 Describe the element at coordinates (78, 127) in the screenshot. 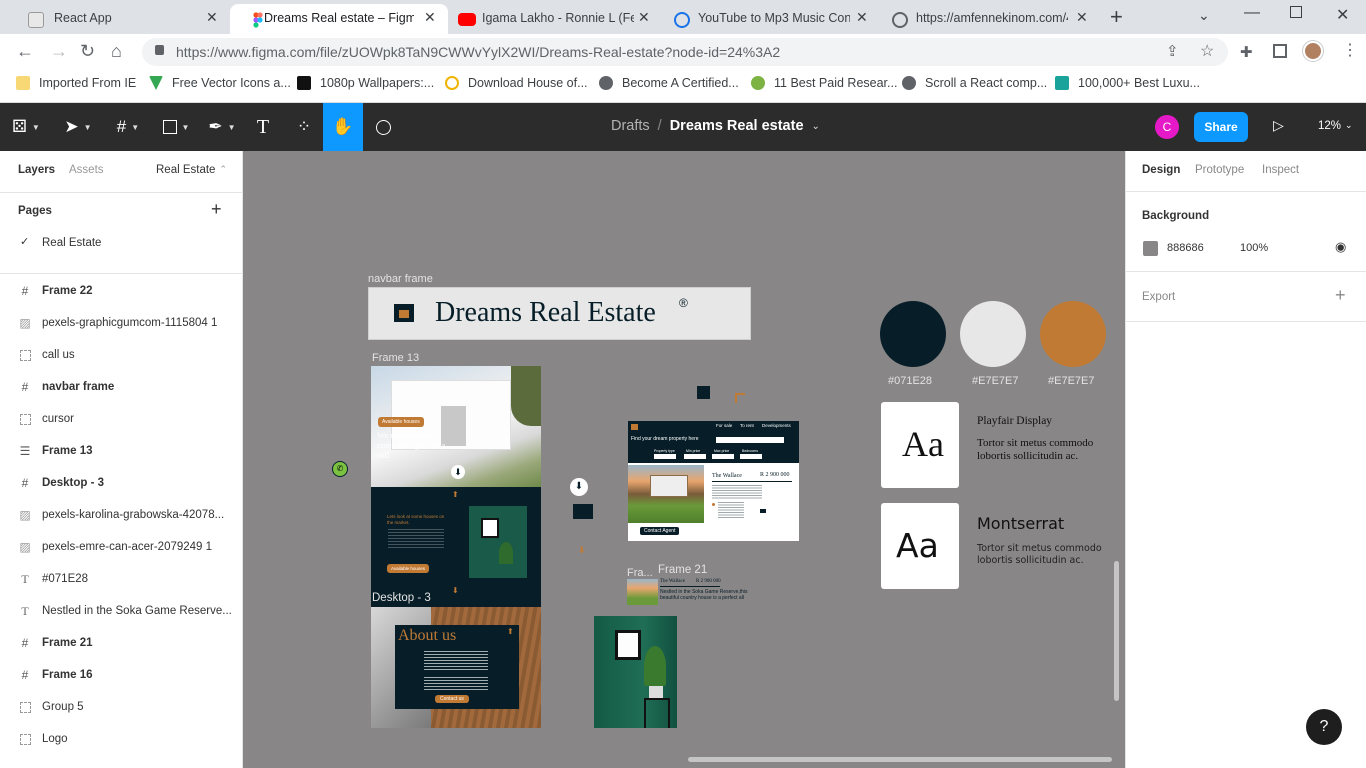

I see `move-tool-button: ➤ ▼` at that location.